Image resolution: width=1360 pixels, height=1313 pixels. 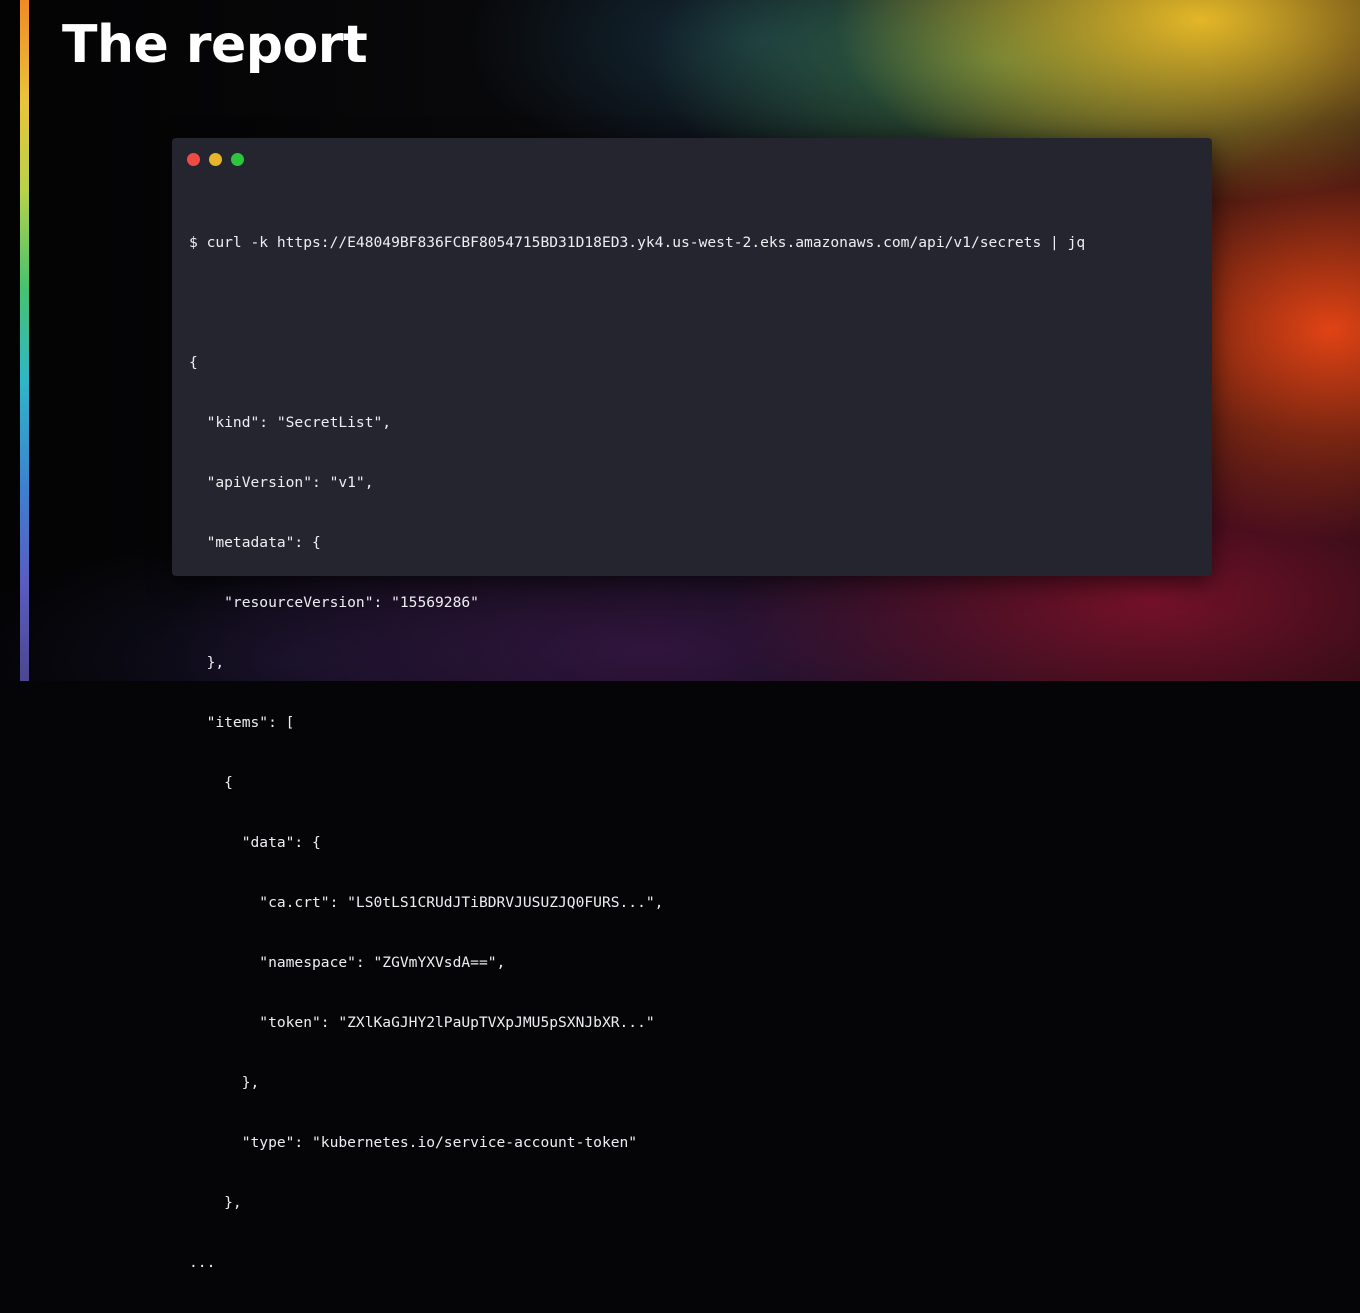 I want to click on output-line: "kind": "SecretList",, so click(x=290, y=422).